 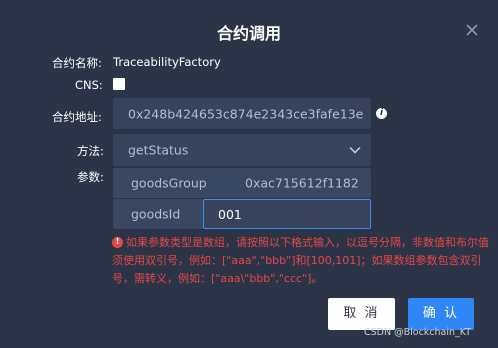 What do you see at coordinates (355, 150) in the screenshot?
I see `chevron-down-icon` at bounding box center [355, 150].